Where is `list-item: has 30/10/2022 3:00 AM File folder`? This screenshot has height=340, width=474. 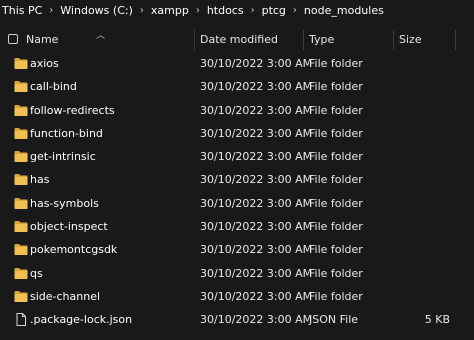 list-item: has 30/10/2022 3:00 AM File folder is located at coordinates (237, 179).